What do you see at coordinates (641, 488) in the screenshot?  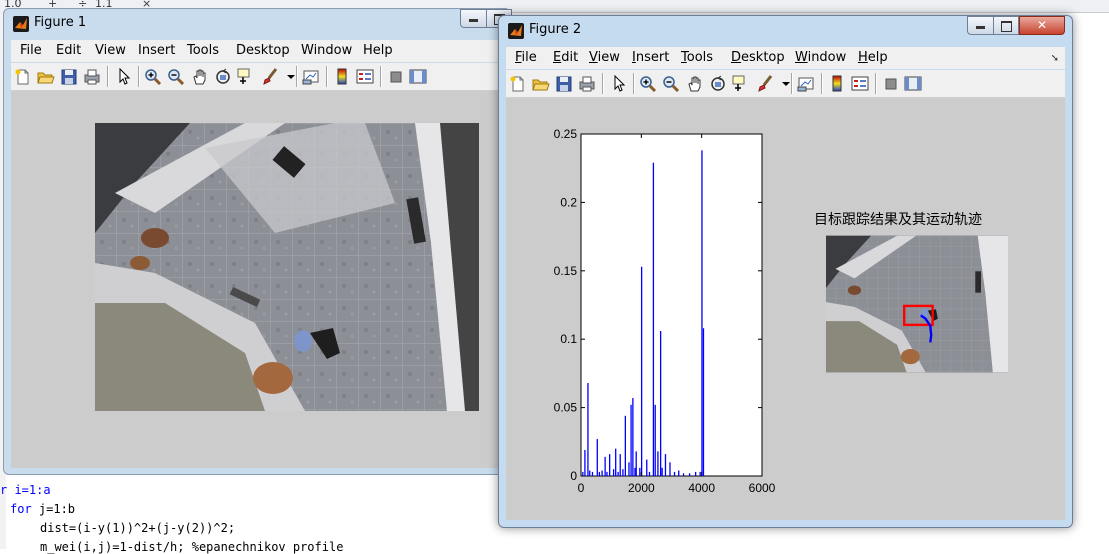 I see `x-tick-label: 2000` at bounding box center [641, 488].